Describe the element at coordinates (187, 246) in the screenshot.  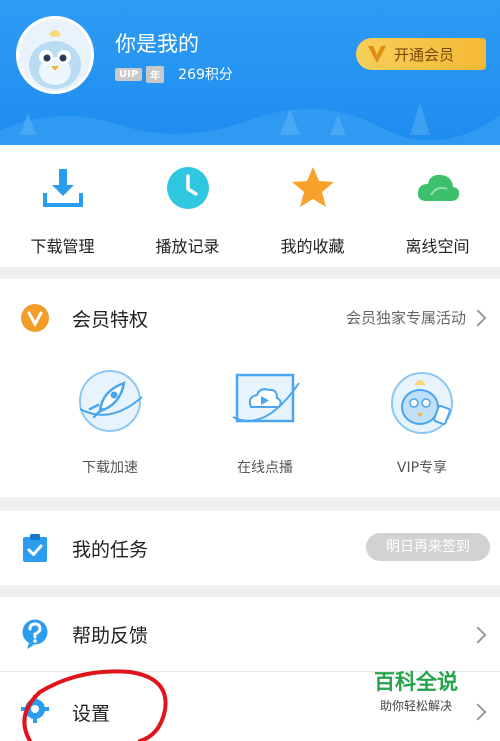
I see `quick-history-label: 播放记录` at that location.